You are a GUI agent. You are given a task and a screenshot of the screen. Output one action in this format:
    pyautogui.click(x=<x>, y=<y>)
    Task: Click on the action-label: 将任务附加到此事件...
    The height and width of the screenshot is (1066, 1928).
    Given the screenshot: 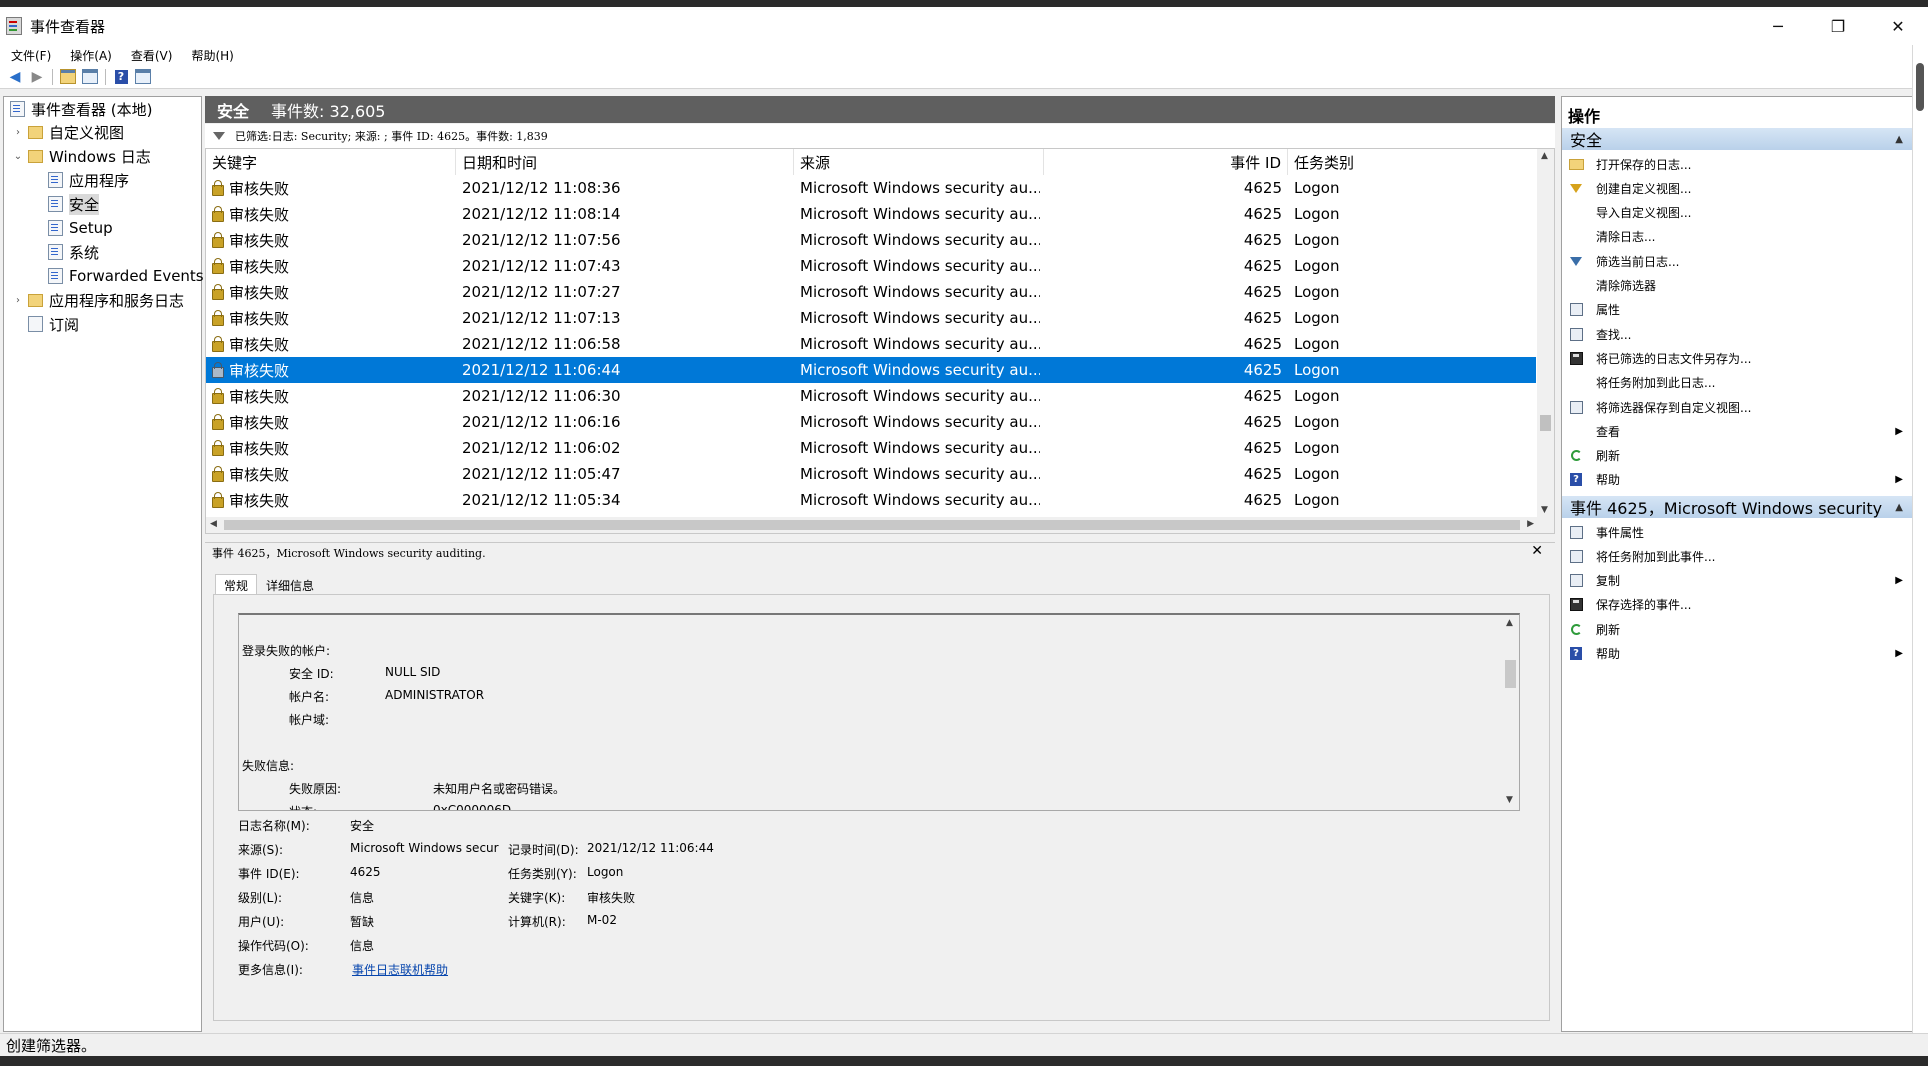 What is the action you would take?
    pyautogui.click(x=1656, y=556)
    